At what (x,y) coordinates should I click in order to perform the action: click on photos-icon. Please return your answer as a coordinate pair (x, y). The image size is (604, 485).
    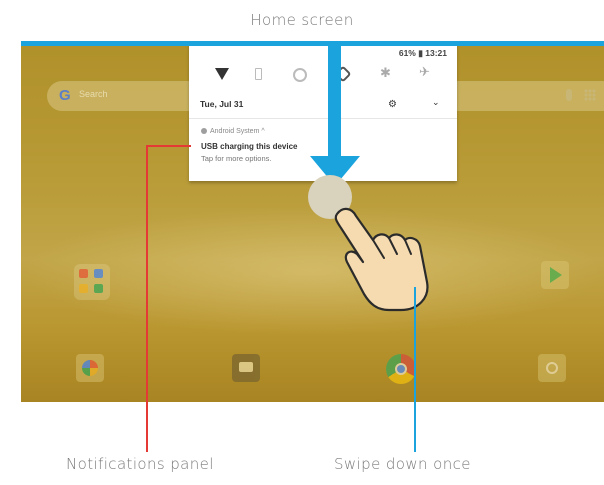
    Looking at the image, I should click on (90, 368).